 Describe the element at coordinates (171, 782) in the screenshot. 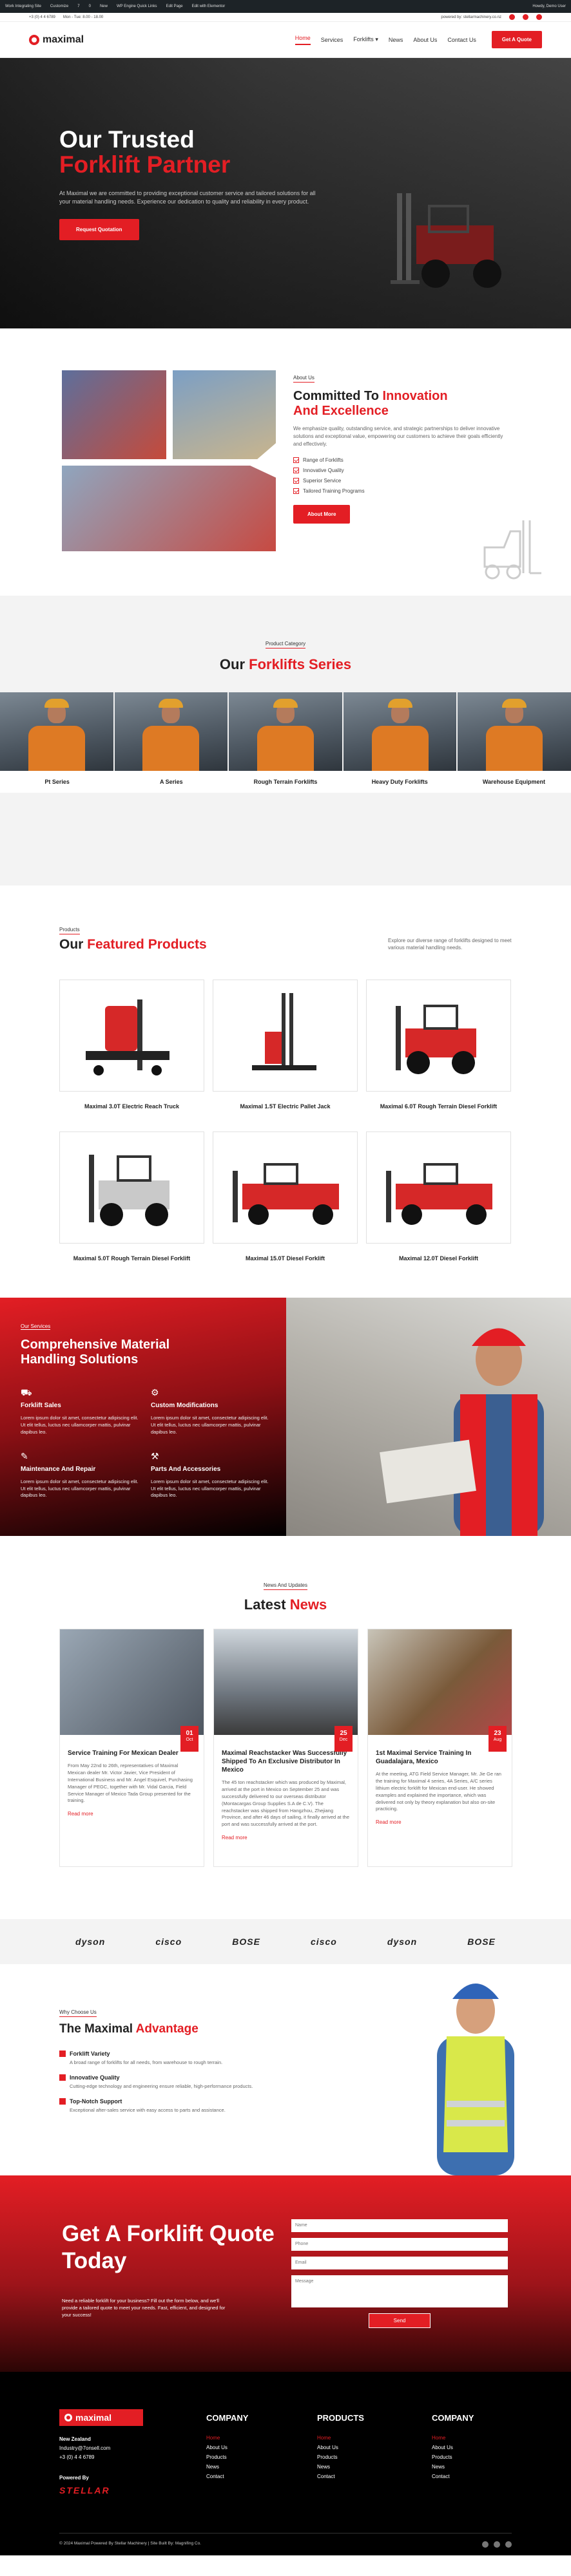

I see `series-label: A Series` at that location.